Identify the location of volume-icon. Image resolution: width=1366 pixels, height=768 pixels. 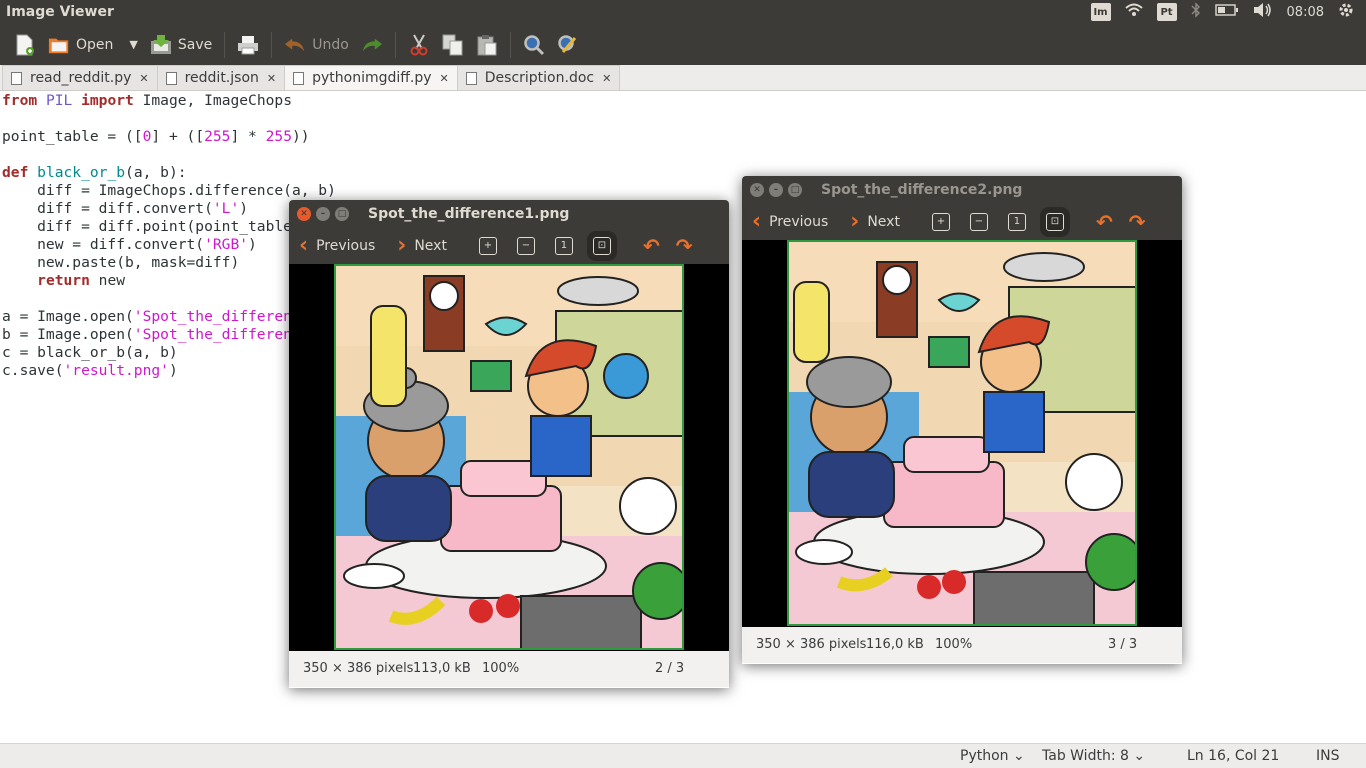
(1263, 12).